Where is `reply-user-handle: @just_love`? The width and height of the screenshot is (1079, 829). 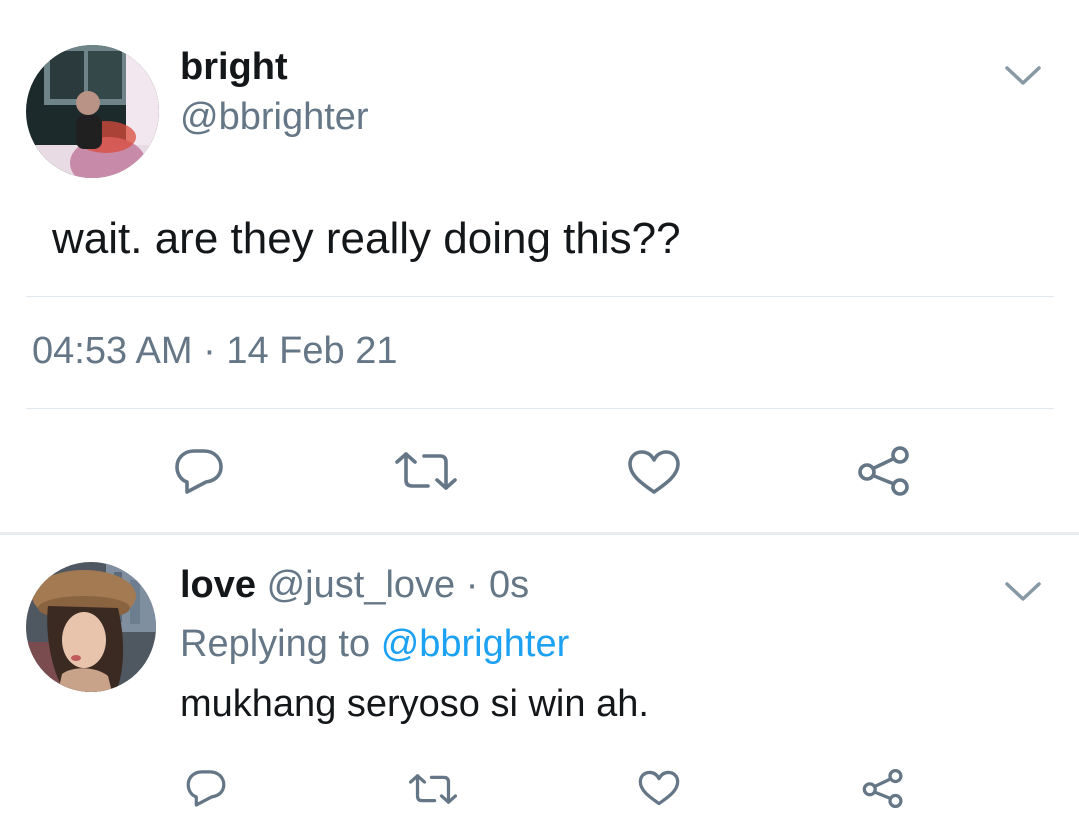 reply-user-handle: @just_love is located at coordinates (361, 585).